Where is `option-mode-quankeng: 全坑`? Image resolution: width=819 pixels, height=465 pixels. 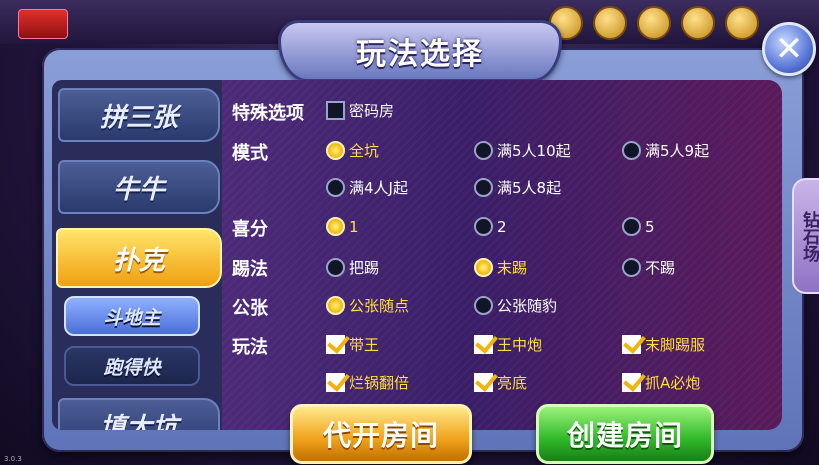
option-mode-quankeng: 全坑 is located at coordinates (352, 150).